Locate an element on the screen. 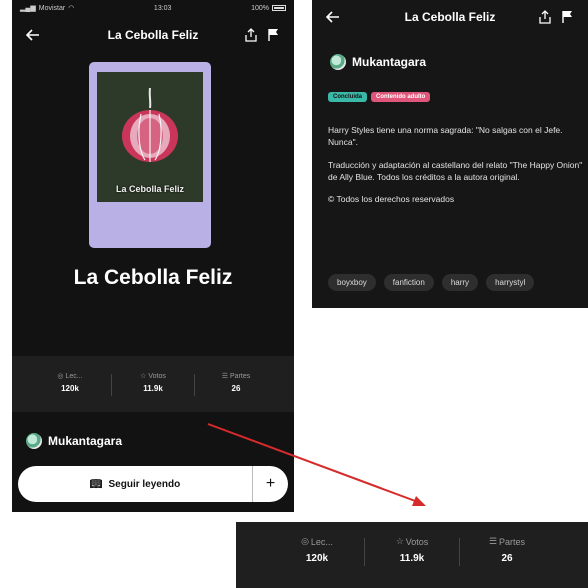 Image resolution: width=588 pixels, height=588 pixels. adult-content-badge: Contenido adulto is located at coordinates (401, 97).